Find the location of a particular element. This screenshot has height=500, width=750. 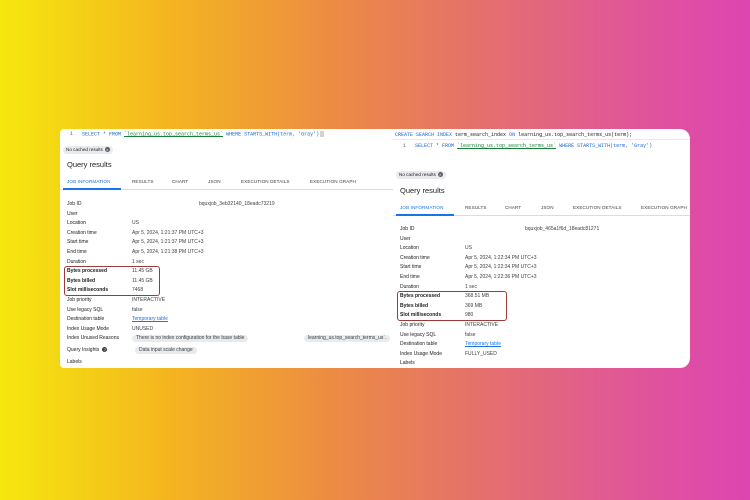

sql-on: ON is located at coordinates (512, 135).